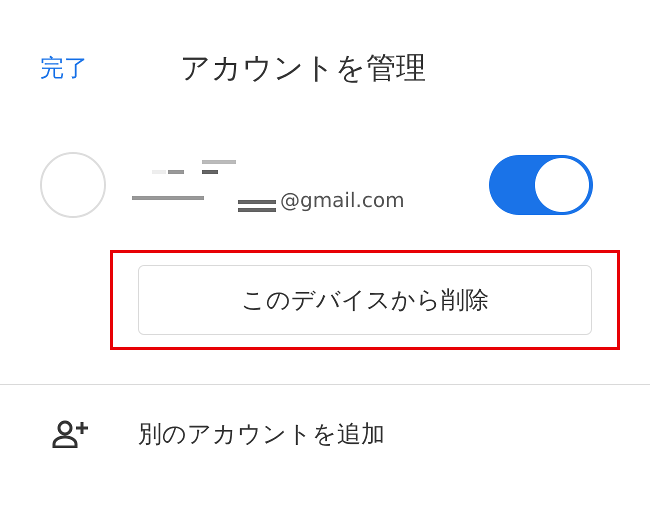 The width and height of the screenshot is (650, 513). What do you see at coordinates (73, 185) in the screenshot?
I see `avatar` at bounding box center [73, 185].